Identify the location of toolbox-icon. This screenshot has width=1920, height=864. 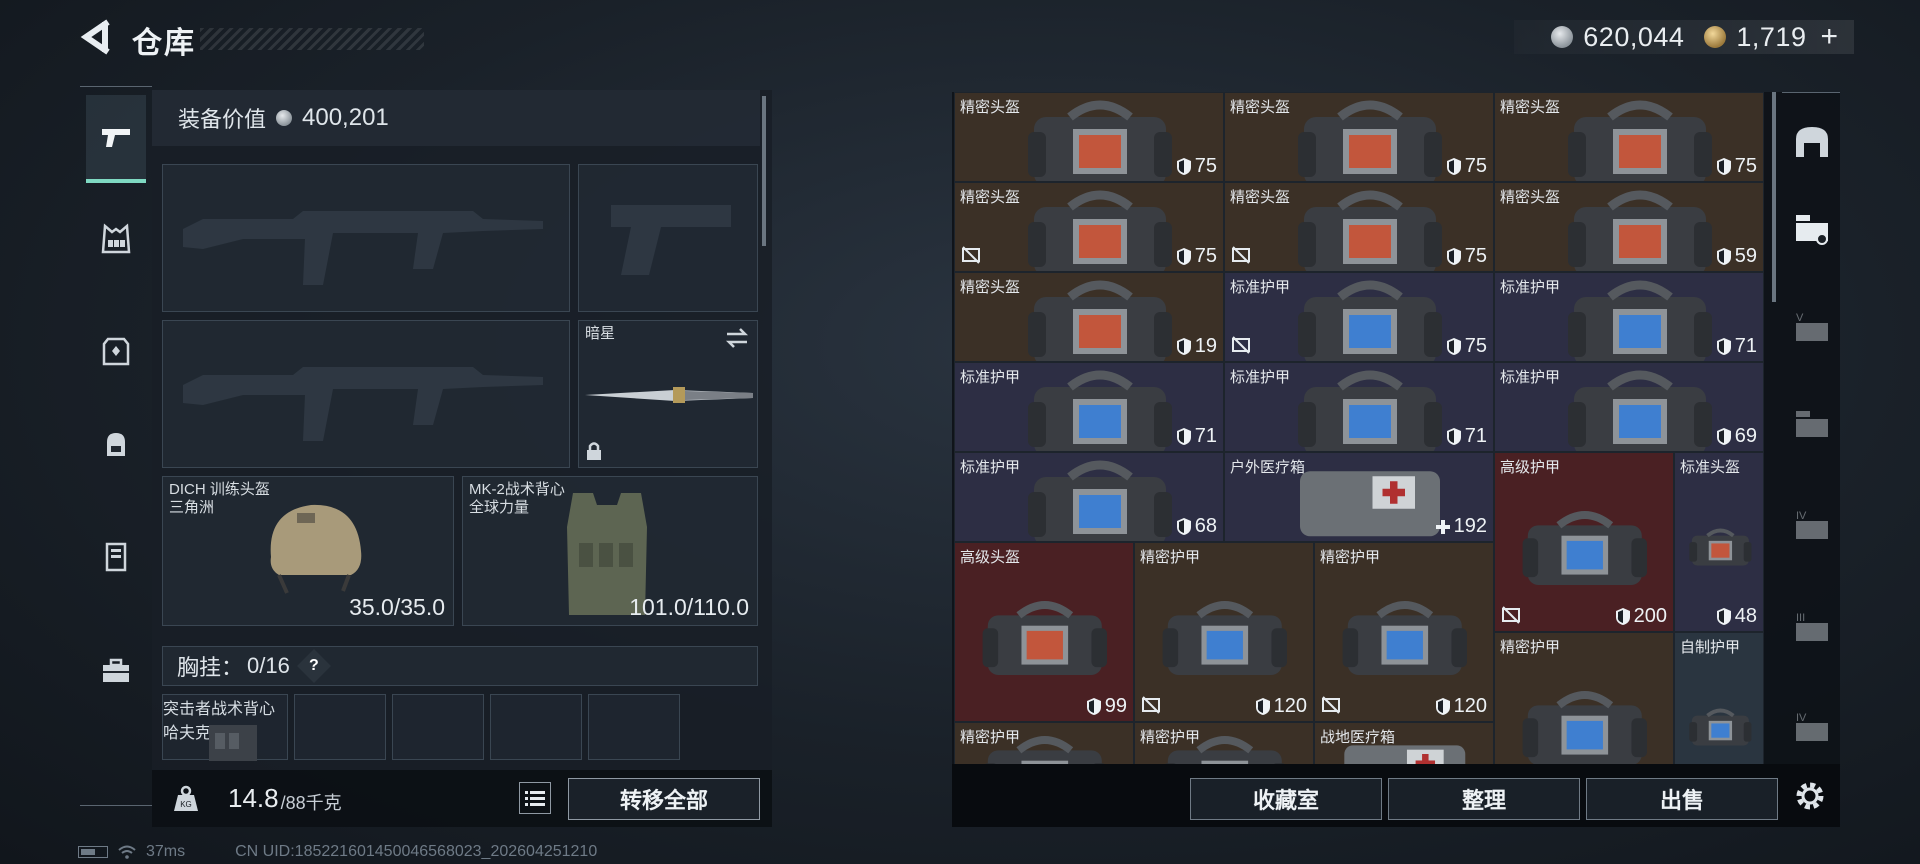
(116, 670).